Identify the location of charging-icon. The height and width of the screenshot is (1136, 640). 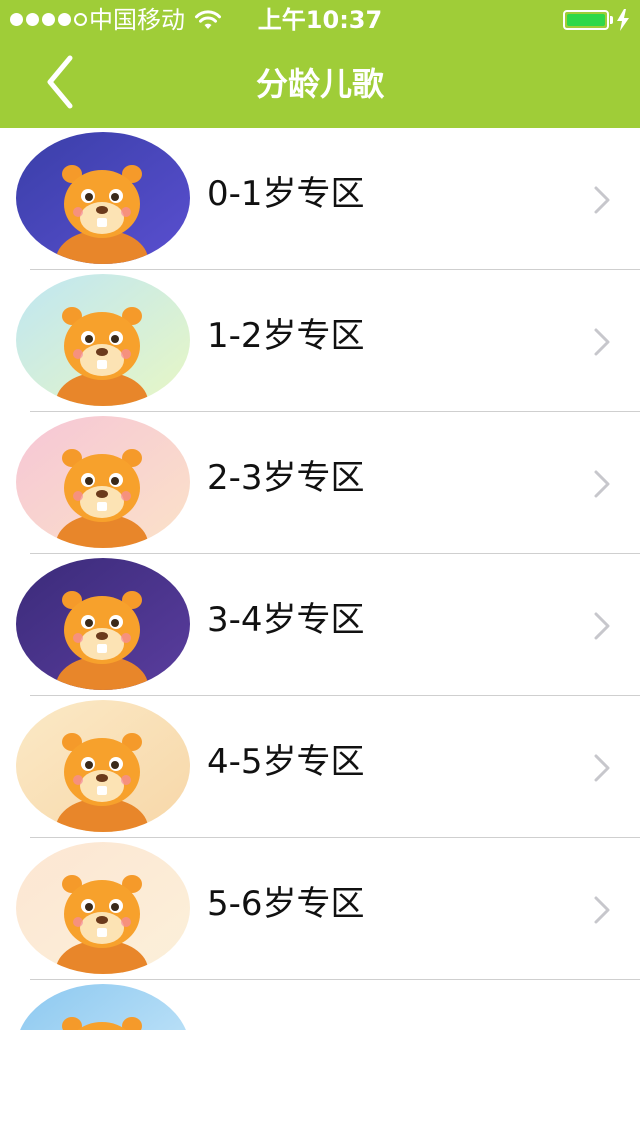
(623, 20).